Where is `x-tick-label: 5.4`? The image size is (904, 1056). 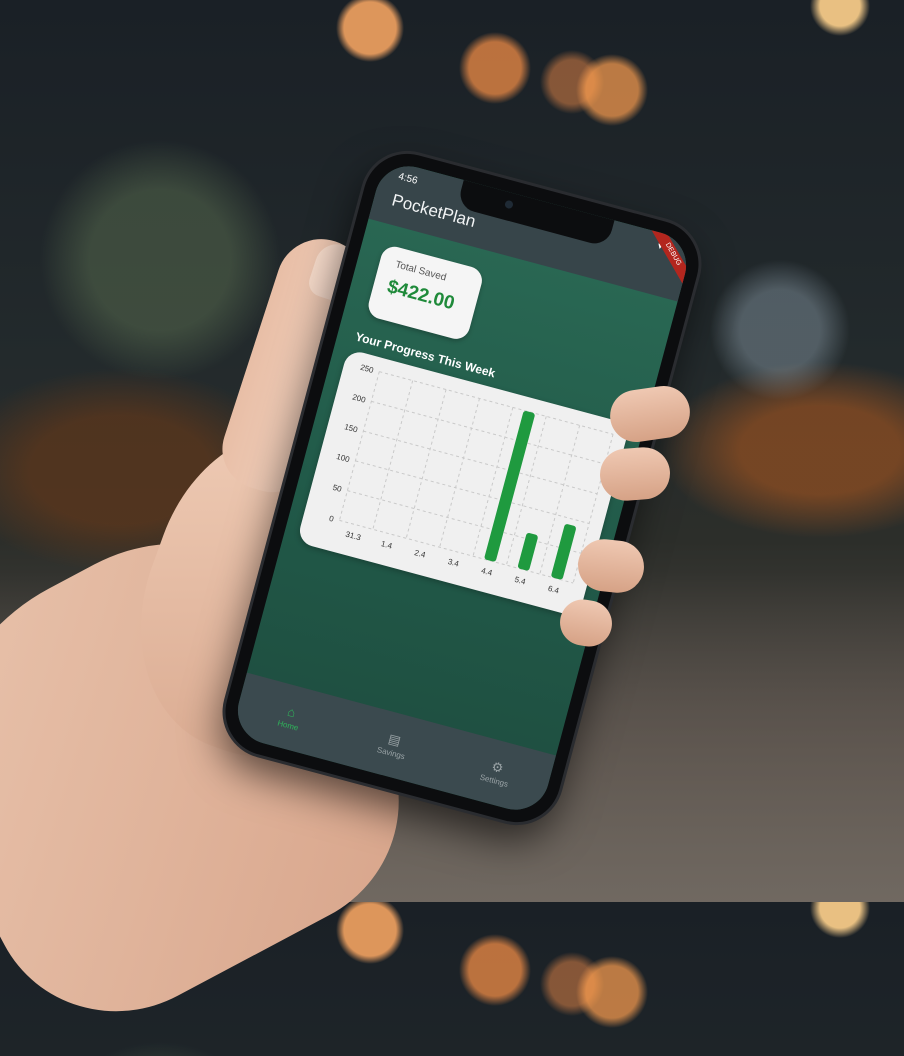
x-tick-label: 5.4 is located at coordinates (521, 581).